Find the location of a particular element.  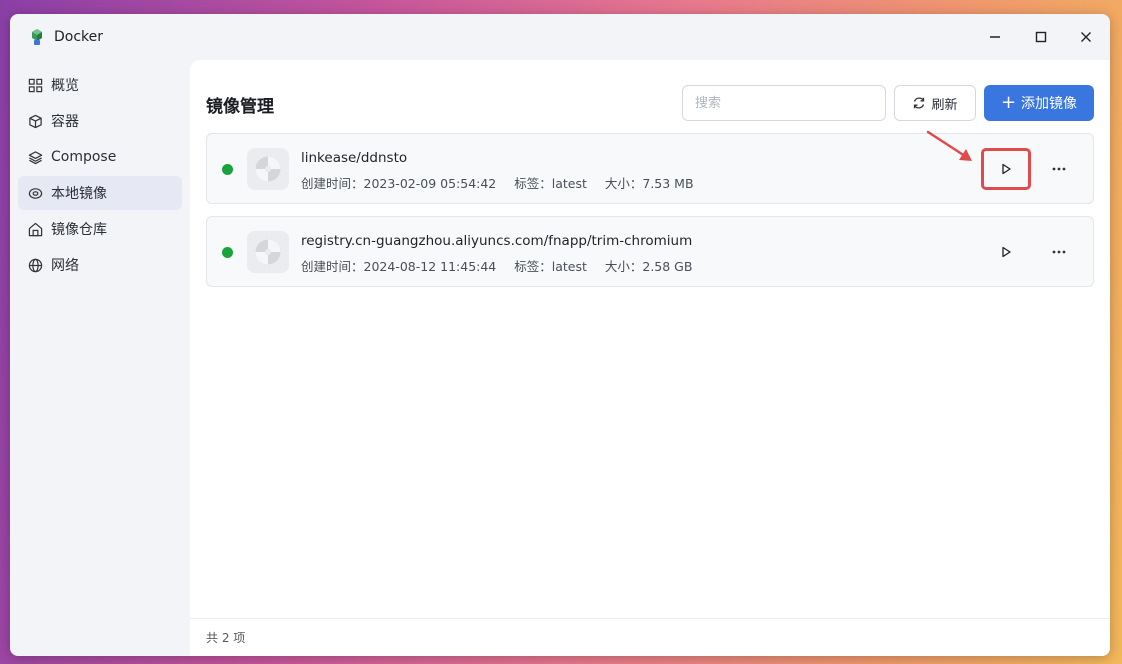

refresh-button: 刷新 is located at coordinates (935, 103).